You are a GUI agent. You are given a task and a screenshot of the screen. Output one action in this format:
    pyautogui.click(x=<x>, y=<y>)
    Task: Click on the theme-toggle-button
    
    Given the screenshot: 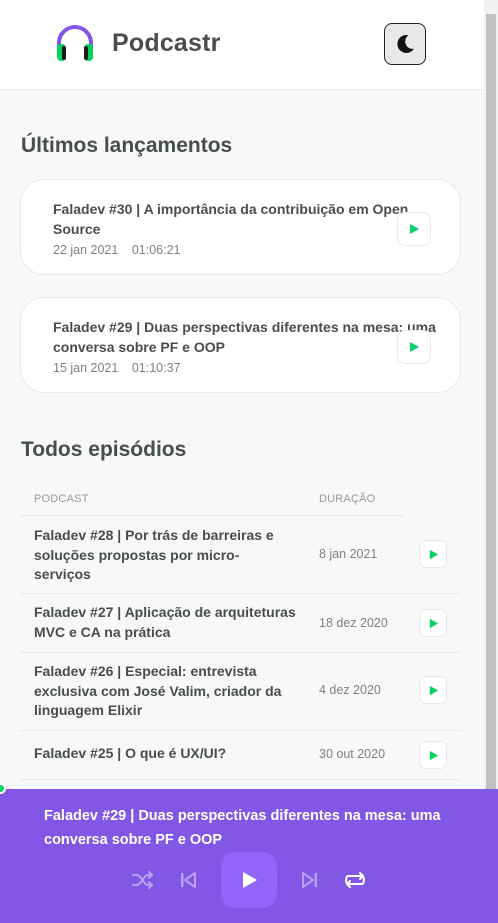 What is the action you would take?
    pyautogui.click(x=405, y=44)
    